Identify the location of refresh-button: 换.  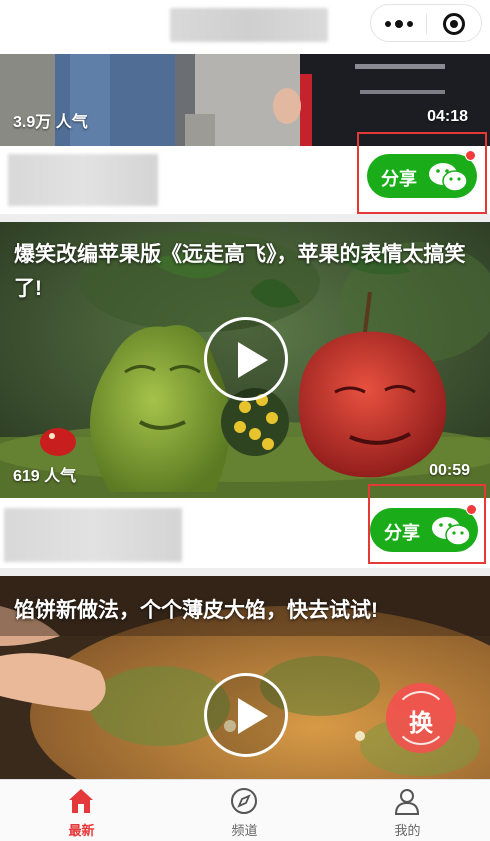
(421, 718).